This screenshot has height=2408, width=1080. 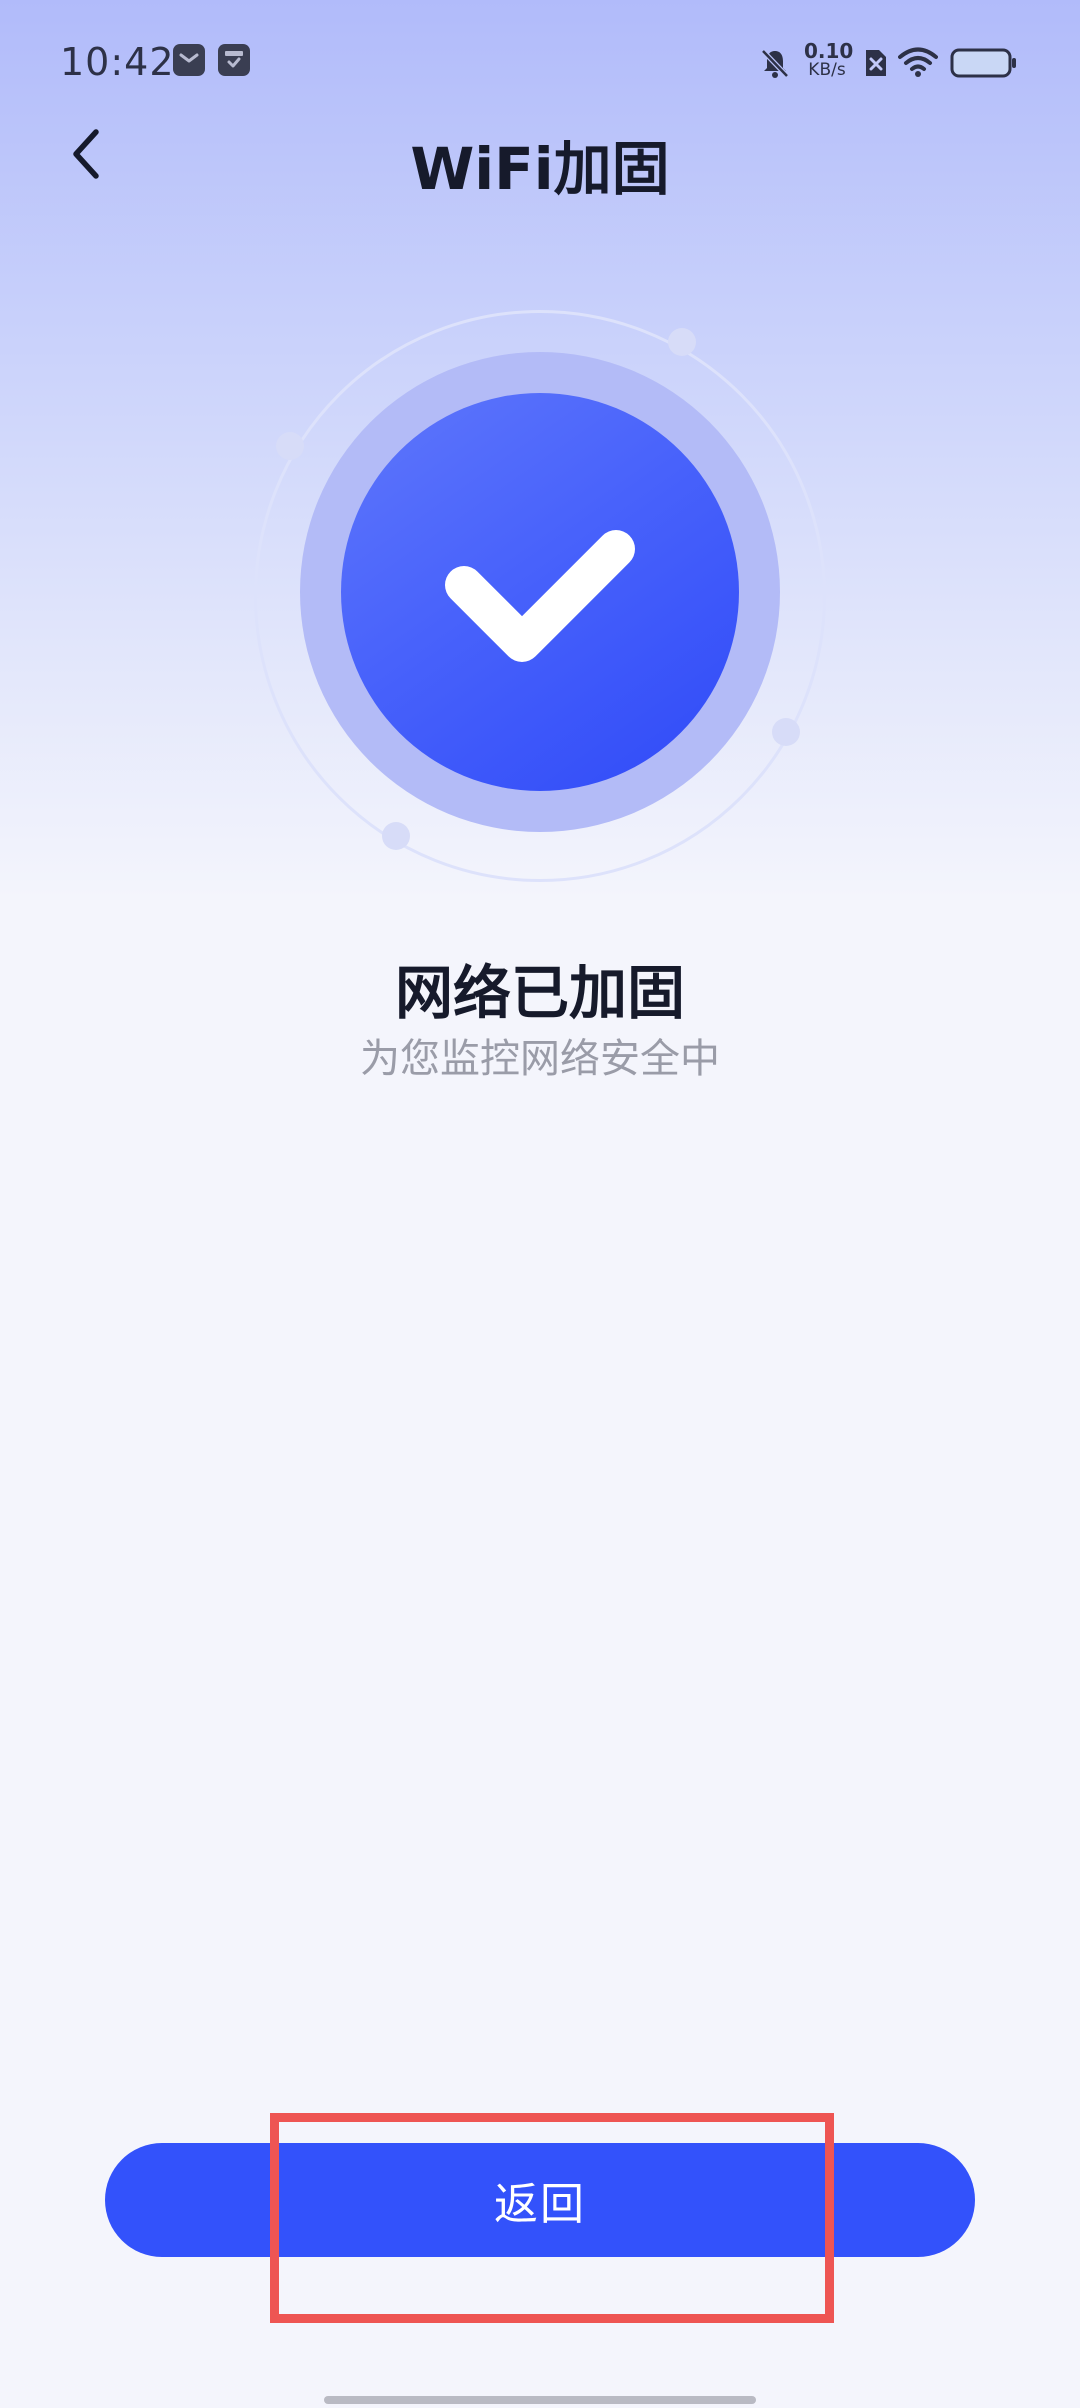 I want to click on sim-x-icon, so click(x=876, y=63).